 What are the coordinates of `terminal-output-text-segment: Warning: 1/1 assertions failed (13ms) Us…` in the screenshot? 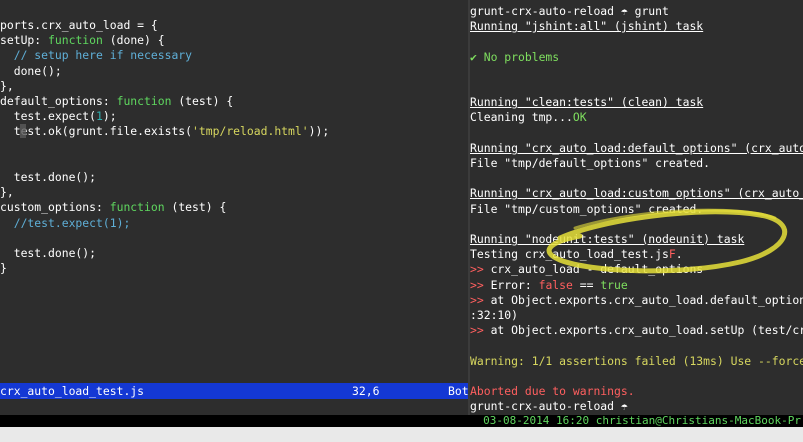 It's located at (636, 360).